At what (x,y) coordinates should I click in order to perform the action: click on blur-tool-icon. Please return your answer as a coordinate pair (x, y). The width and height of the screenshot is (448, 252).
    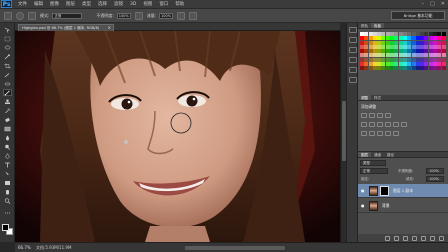
    Looking at the image, I should click on (7, 137).